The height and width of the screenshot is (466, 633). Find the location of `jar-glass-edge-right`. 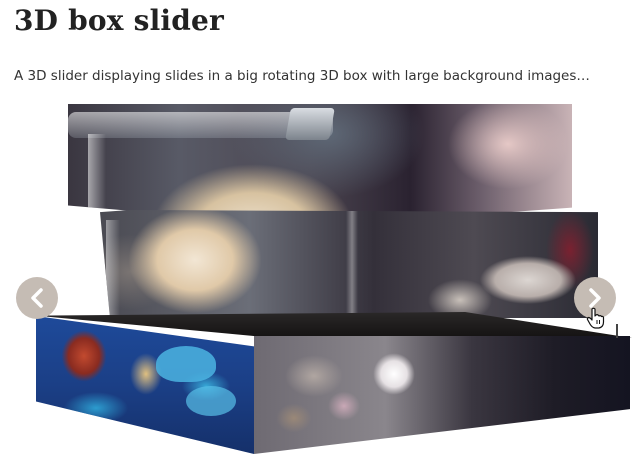

jar-glass-edge-right is located at coordinates (352, 264).